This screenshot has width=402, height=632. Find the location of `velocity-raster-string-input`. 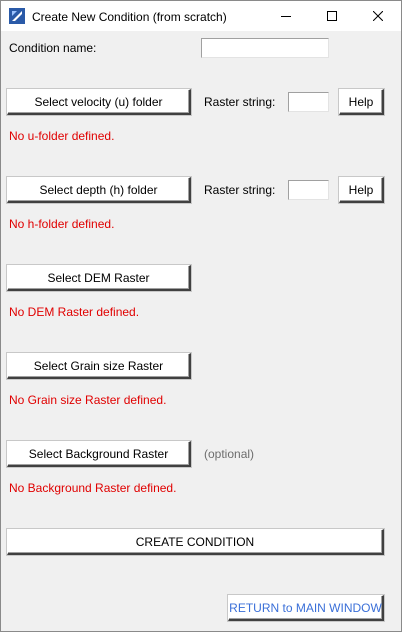

velocity-raster-string-input is located at coordinates (308, 102).